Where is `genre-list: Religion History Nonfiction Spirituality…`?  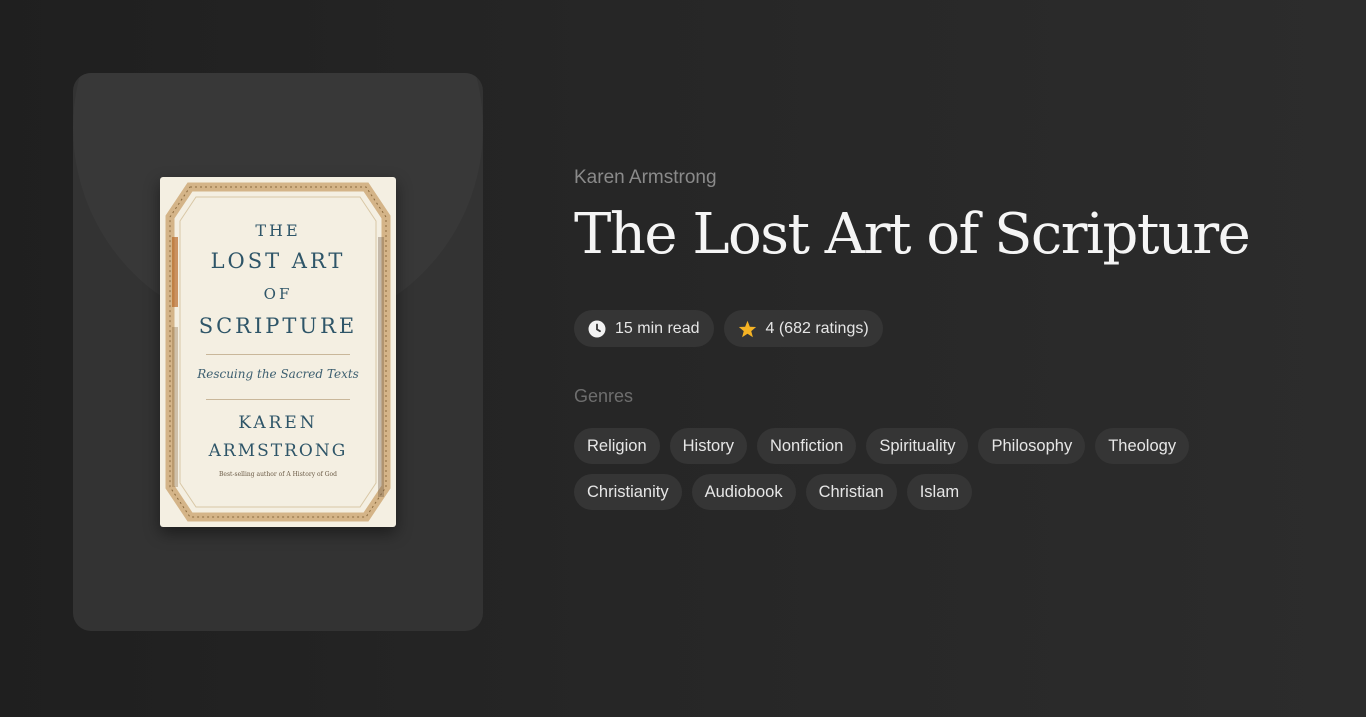 genre-list: Religion History Nonfiction Spirituality… is located at coordinates (894, 469).